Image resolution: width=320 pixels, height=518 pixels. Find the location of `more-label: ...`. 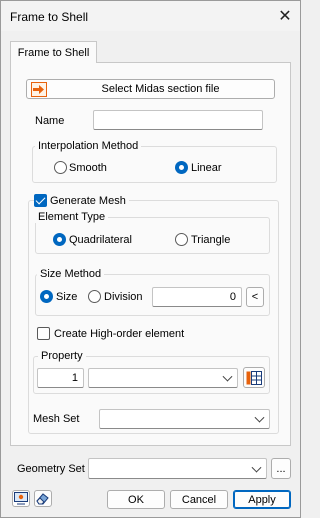

more-label: ... is located at coordinates (281, 468).